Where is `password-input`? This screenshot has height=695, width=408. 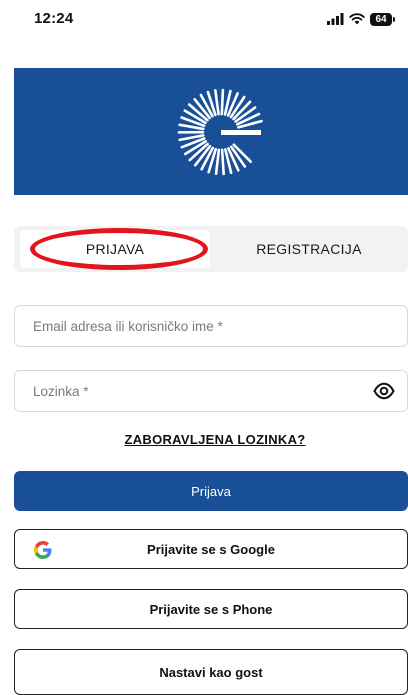 password-input is located at coordinates (211, 391).